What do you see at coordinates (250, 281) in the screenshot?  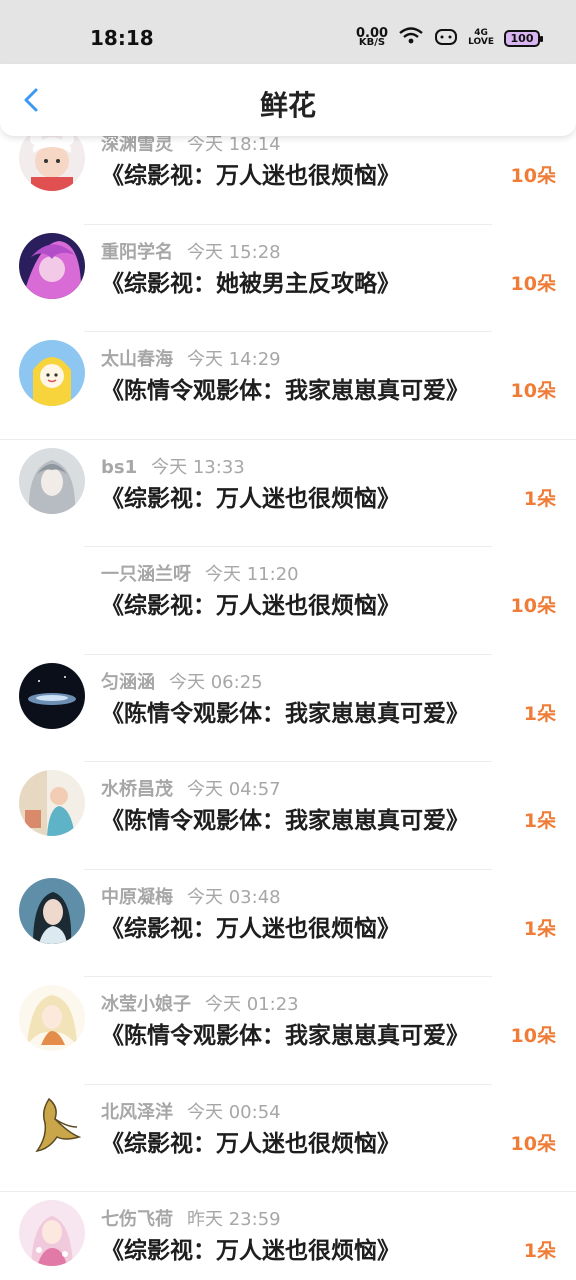 I see `book-title: 《综影视：她被男主反攻略》` at bounding box center [250, 281].